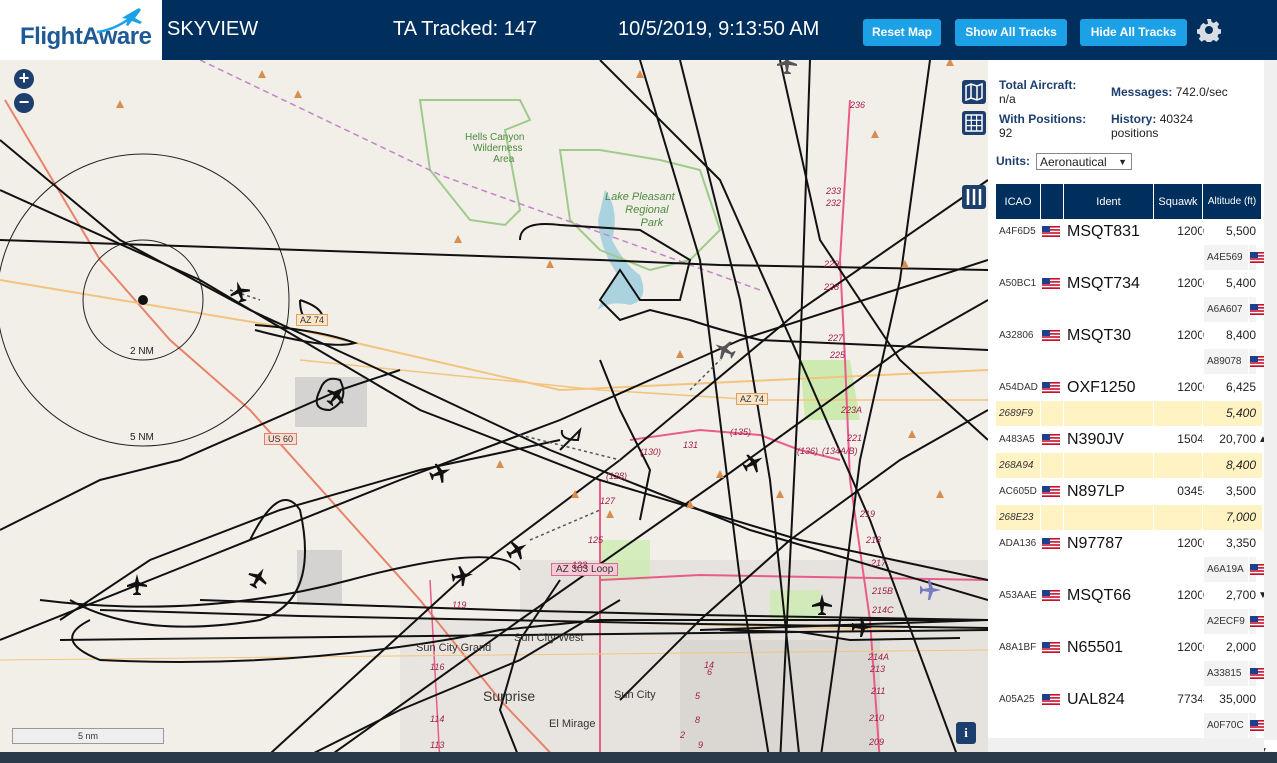 This screenshot has height=763, width=1277. Describe the element at coordinates (1096, 699) in the screenshot. I see `ident-cell: UAL824` at that location.